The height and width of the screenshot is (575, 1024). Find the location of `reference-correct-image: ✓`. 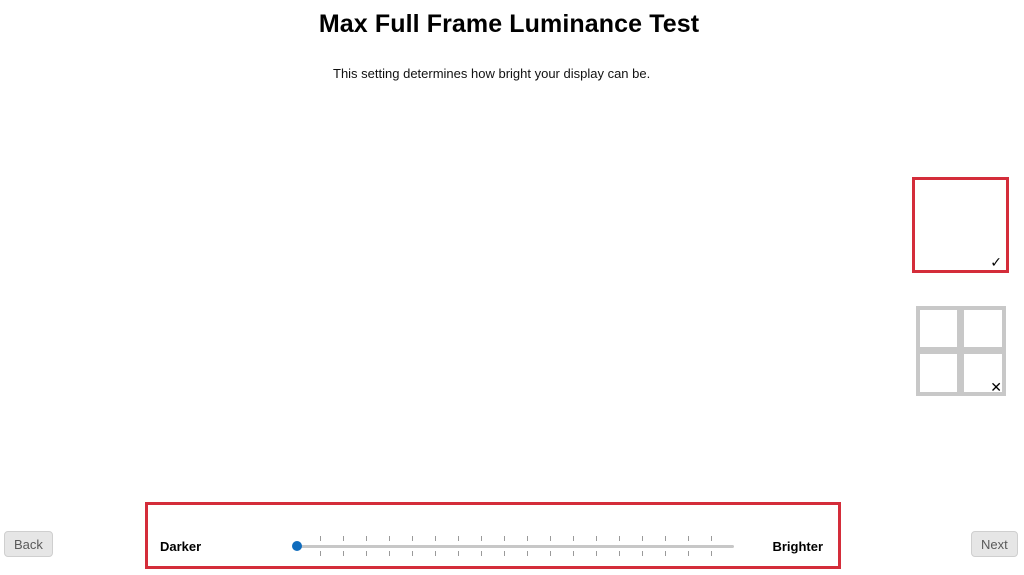

reference-correct-image: ✓ is located at coordinates (960, 225).